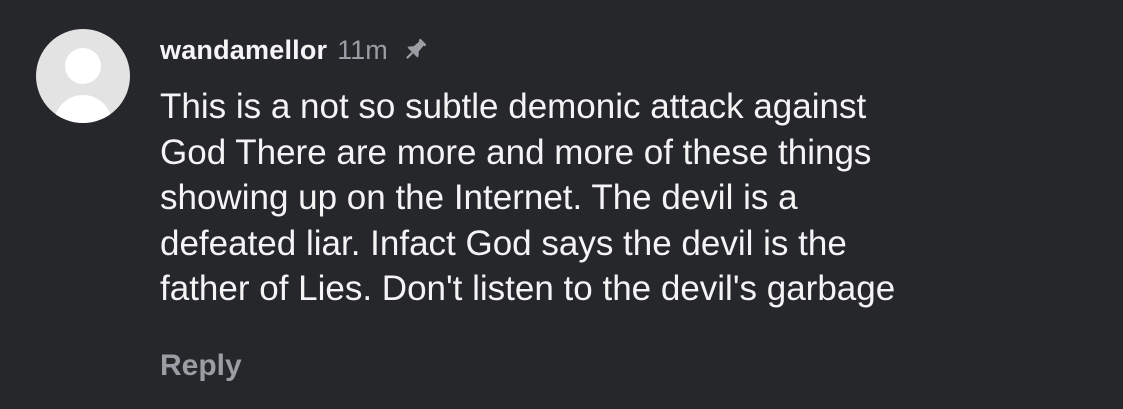 This screenshot has height=409, width=1123. What do you see at coordinates (243, 50) in the screenshot?
I see `username: wandamellor` at bounding box center [243, 50].